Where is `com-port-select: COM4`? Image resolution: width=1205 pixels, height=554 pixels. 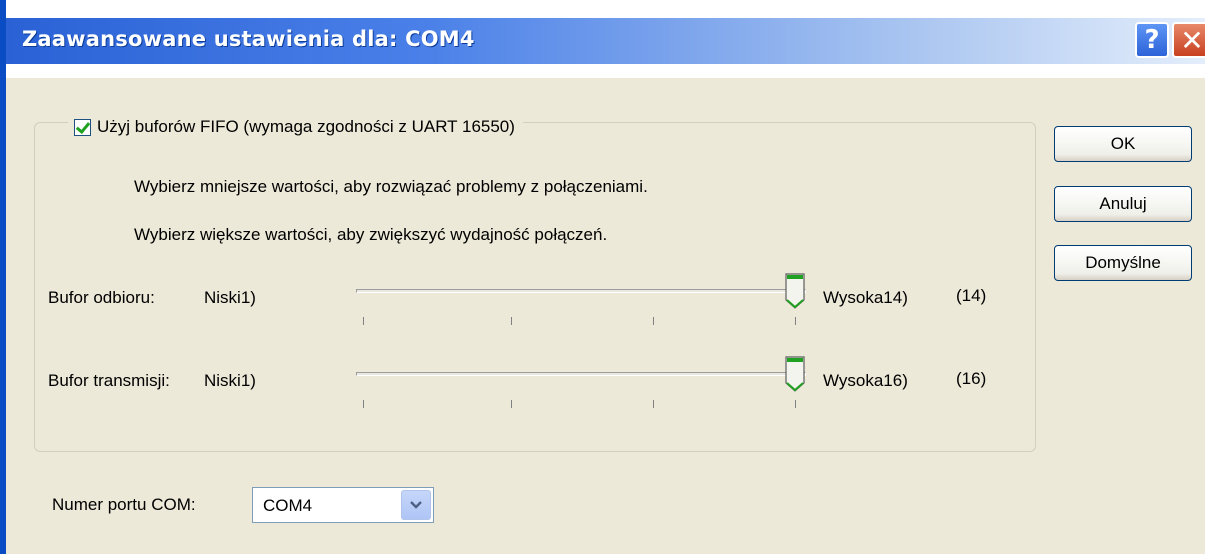 com-port-select: COM4 is located at coordinates (343, 505).